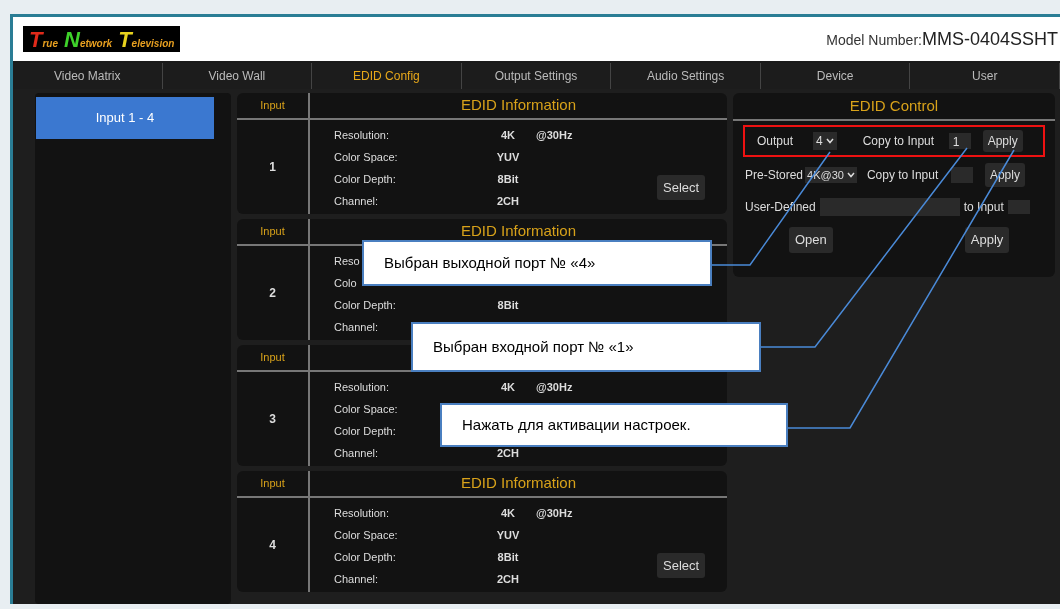  What do you see at coordinates (614, 425) in the screenshot?
I see `callout-box: Нажать для активации настроек.` at bounding box center [614, 425].